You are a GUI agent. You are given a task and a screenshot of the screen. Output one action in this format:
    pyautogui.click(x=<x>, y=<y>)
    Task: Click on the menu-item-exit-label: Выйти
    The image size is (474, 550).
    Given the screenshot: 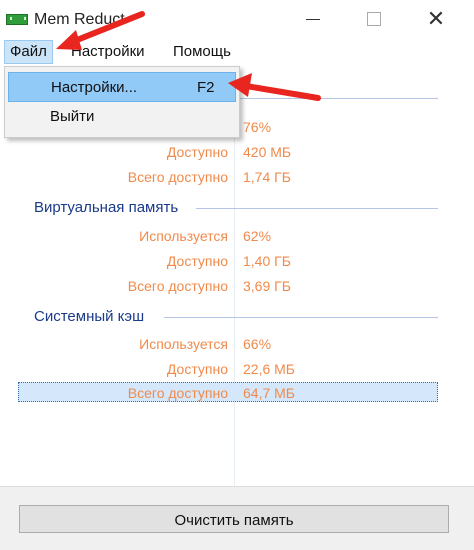 What is the action you would take?
    pyautogui.click(x=72, y=116)
    